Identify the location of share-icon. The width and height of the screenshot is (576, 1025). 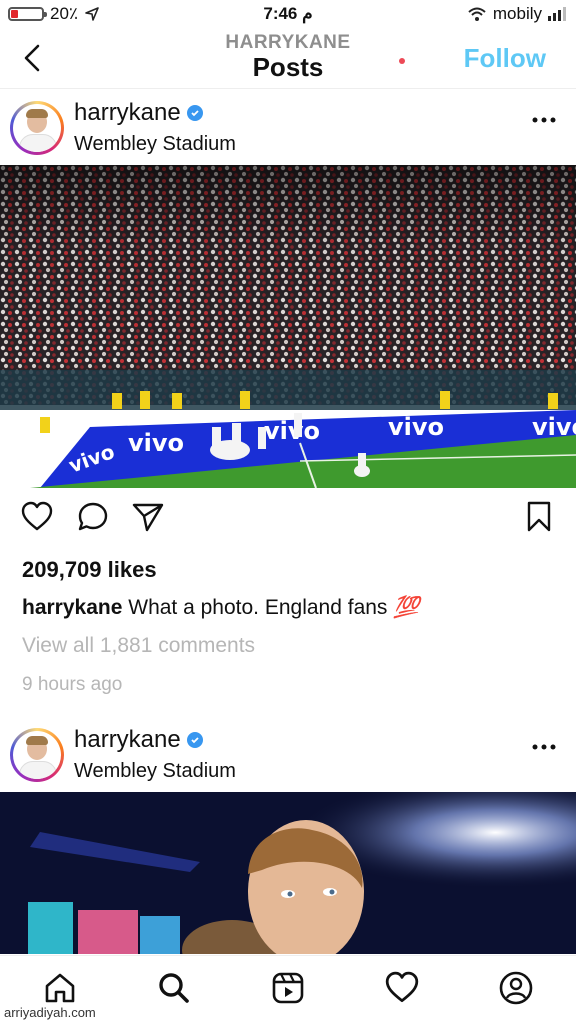
(148, 517).